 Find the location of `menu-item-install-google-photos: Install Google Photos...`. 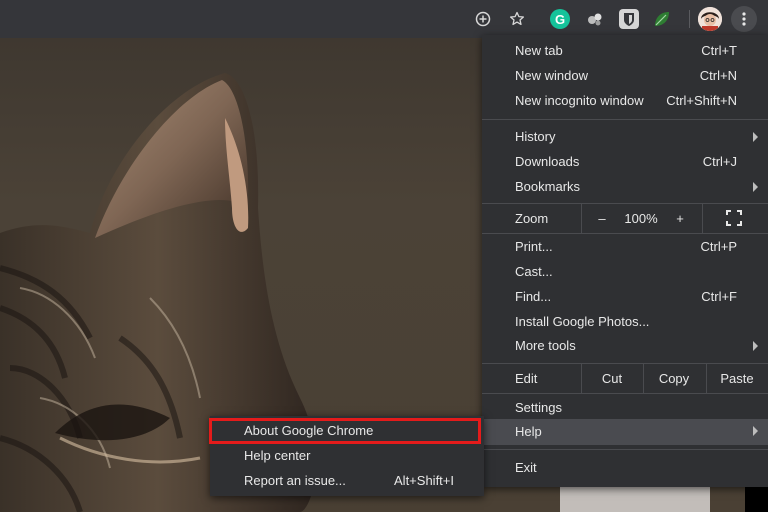

menu-item-install-google-photos: Install Google Photos... is located at coordinates (625, 322).